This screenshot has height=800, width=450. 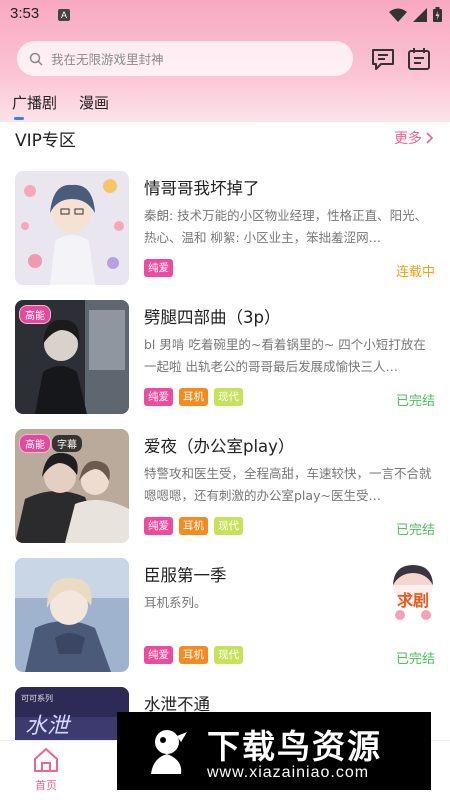 I want to click on calendar-icon, so click(x=419, y=59).